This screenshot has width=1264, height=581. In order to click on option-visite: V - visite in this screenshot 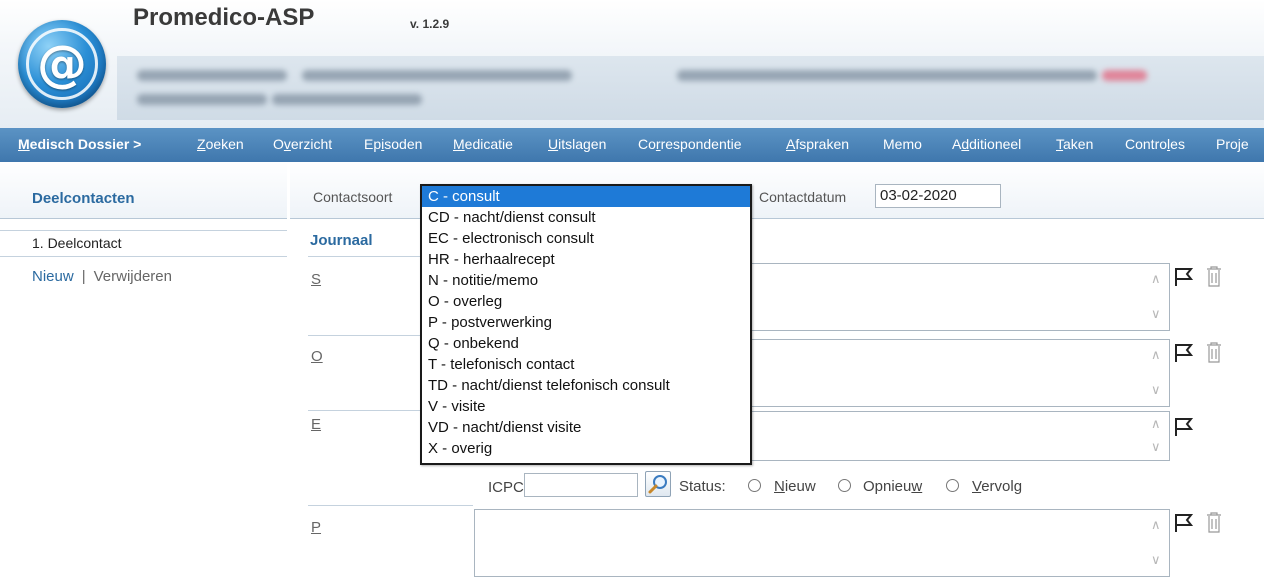, I will do `click(586, 406)`.